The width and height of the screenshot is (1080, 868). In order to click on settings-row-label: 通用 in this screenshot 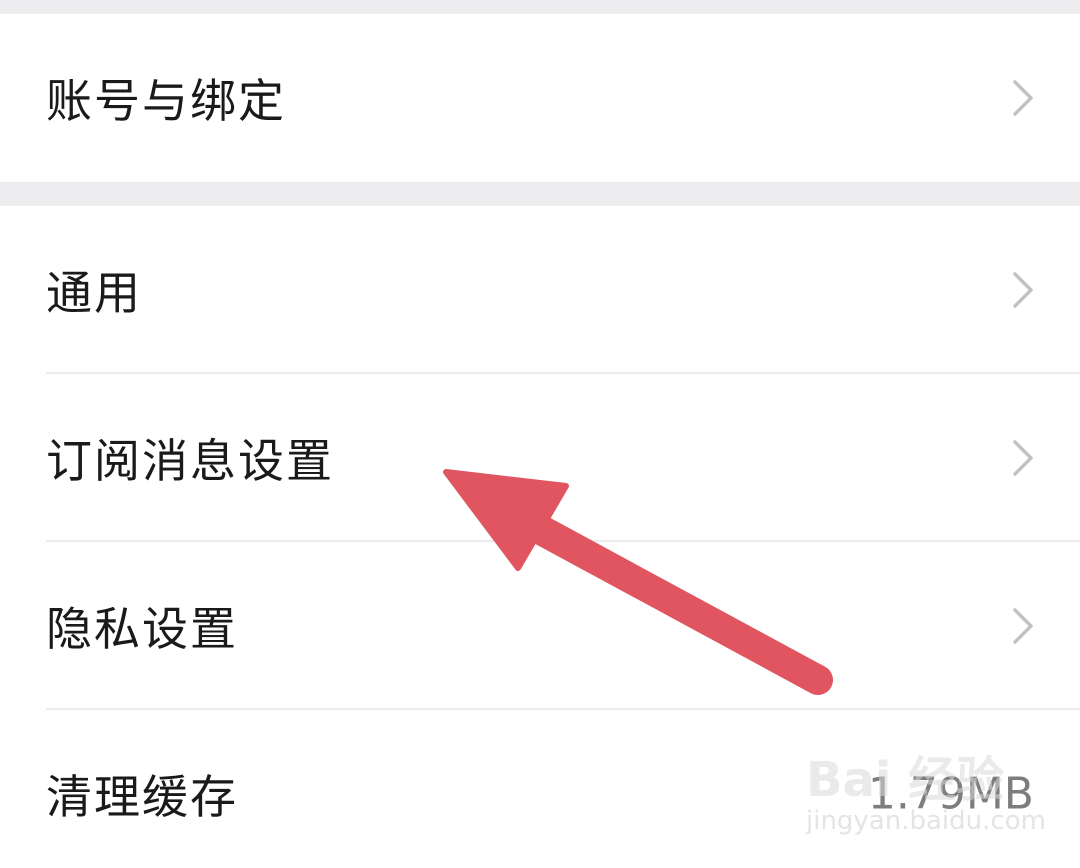, I will do `click(94, 293)`.